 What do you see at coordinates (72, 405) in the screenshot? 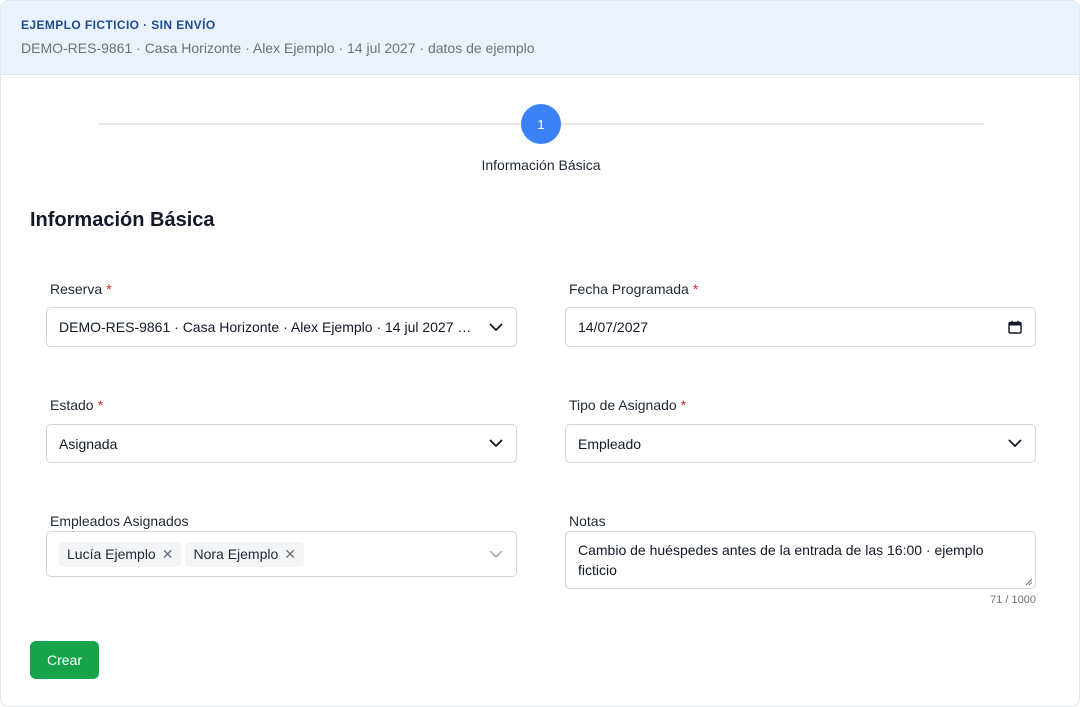
I see `estado-label-text: Estado` at bounding box center [72, 405].